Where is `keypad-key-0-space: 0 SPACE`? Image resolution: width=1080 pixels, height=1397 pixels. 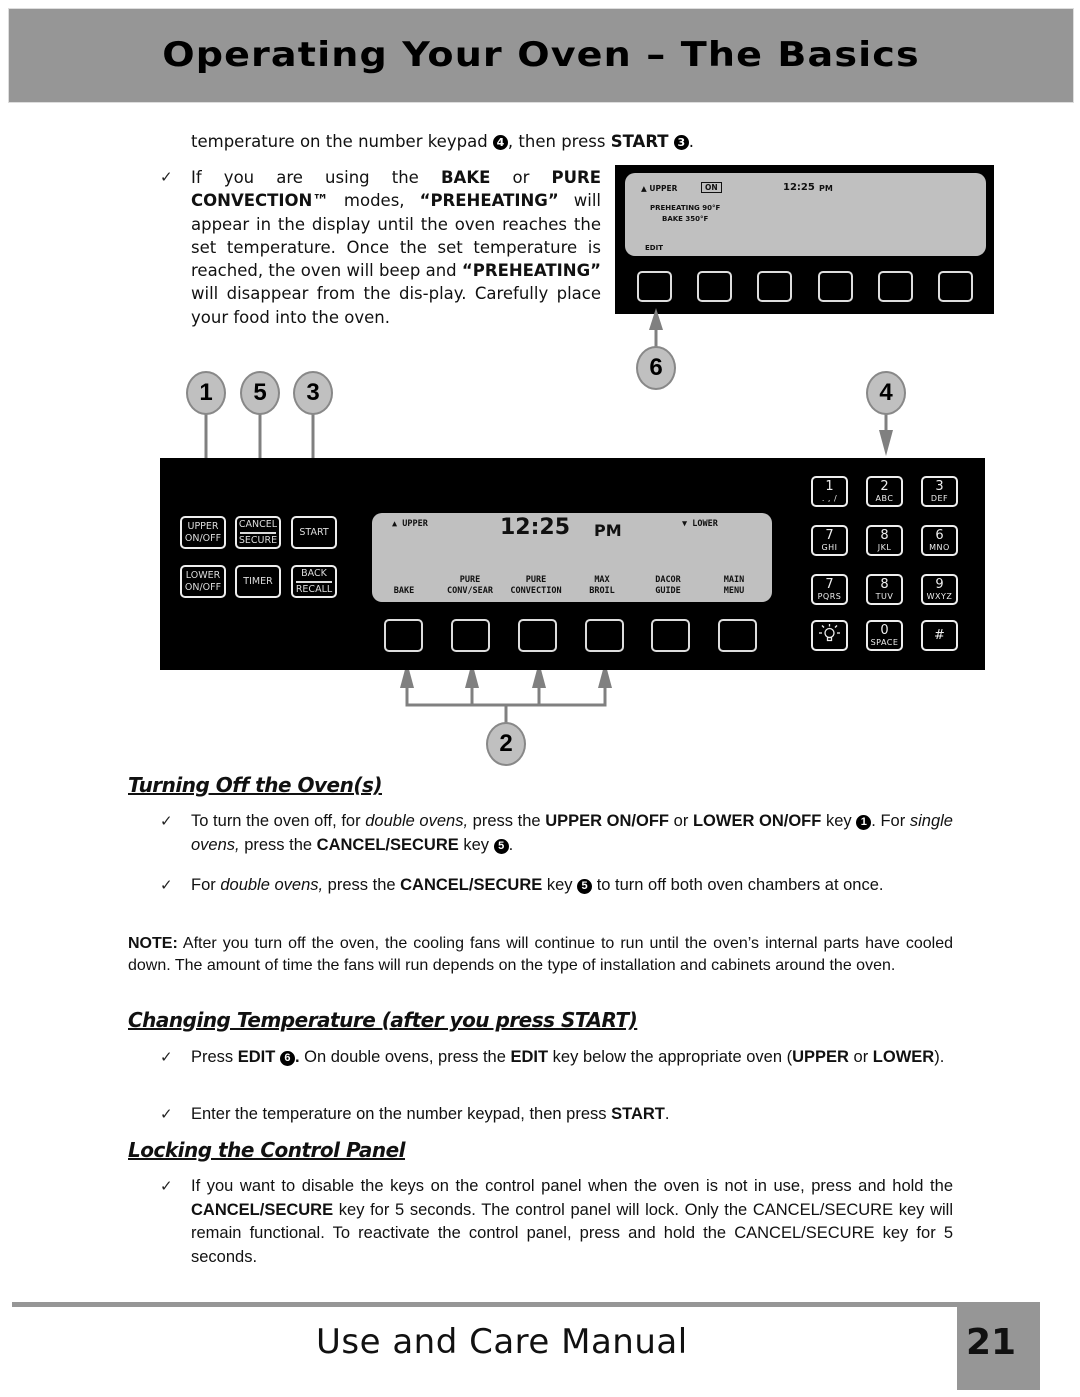
keypad-key-0-space: 0 SPACE is located at coordinates (884, 635).